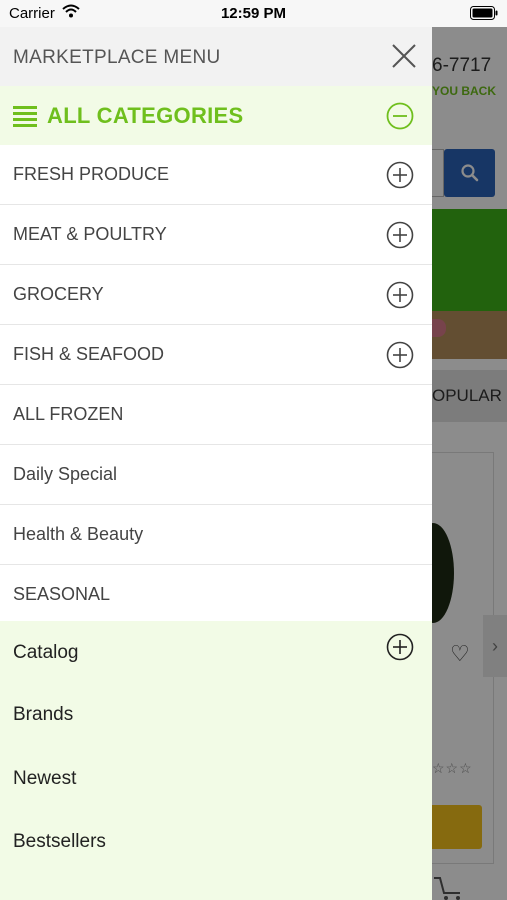 The image size is (507, 900). Describe the element at coordinates (68, 414) in the screenshot. I see `category-label: ALL FROZEN` at that location.